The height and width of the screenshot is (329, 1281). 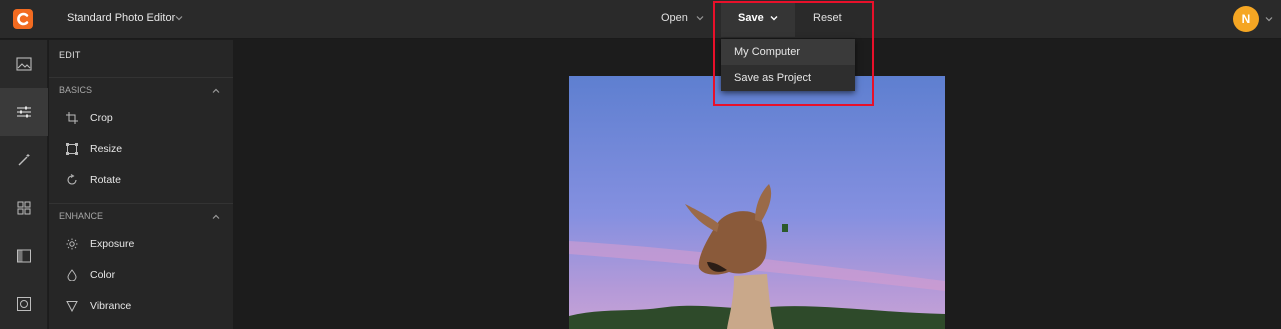 I want to click on rail-item-frames, so click(x=24, y=304).